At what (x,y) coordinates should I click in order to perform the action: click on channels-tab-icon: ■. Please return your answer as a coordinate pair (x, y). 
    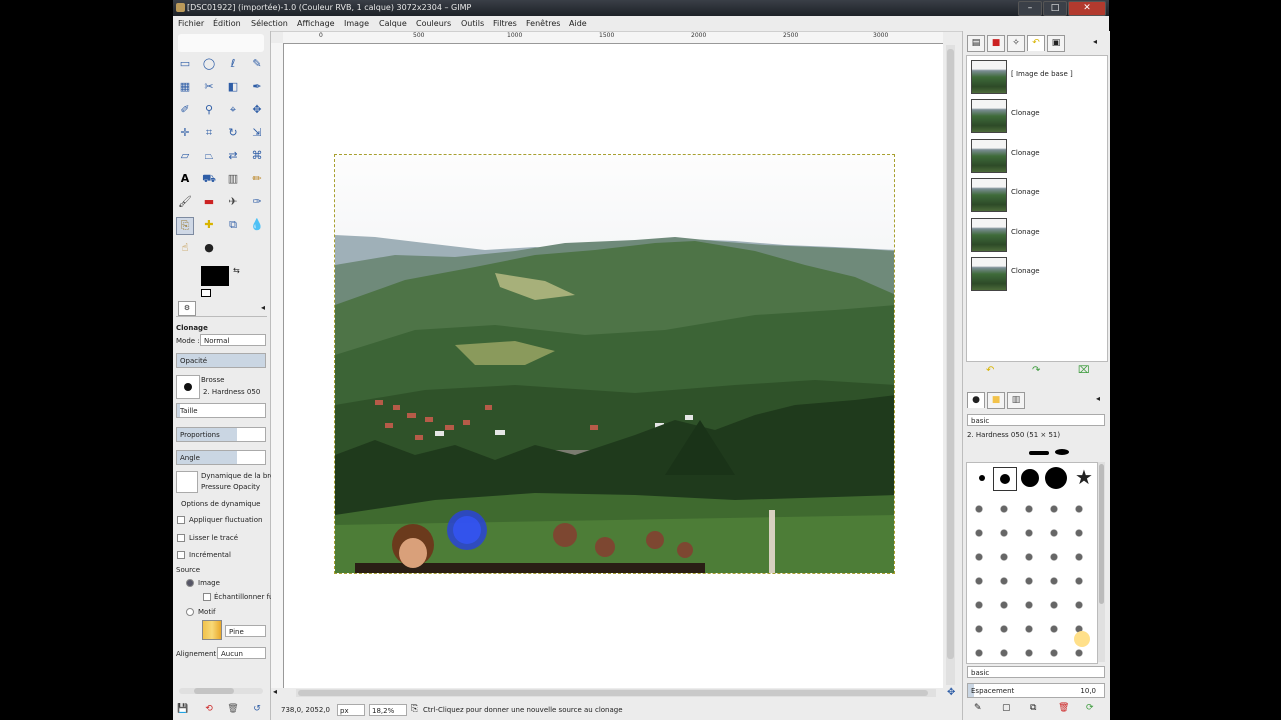
    Looking at the image, I should click on (996, 43).